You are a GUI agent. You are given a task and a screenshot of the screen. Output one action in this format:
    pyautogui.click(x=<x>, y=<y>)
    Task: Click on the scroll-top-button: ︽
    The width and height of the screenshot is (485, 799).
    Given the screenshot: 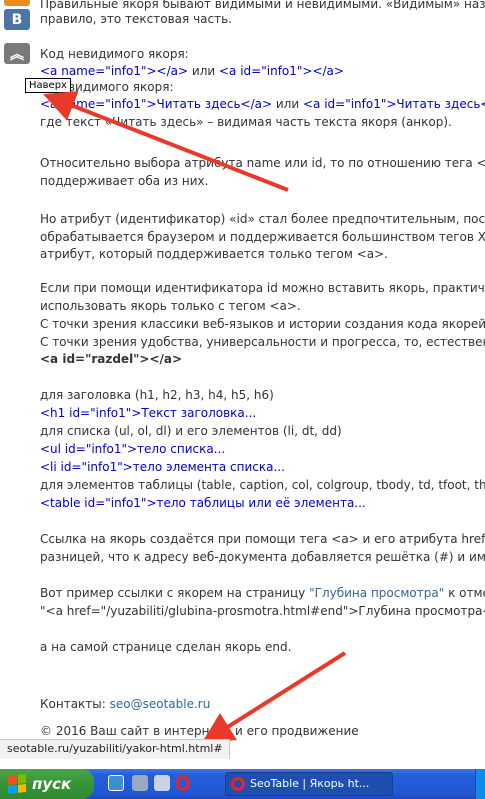 What is the action you would take?
    pyautogui.click(x=17, y=53)
    